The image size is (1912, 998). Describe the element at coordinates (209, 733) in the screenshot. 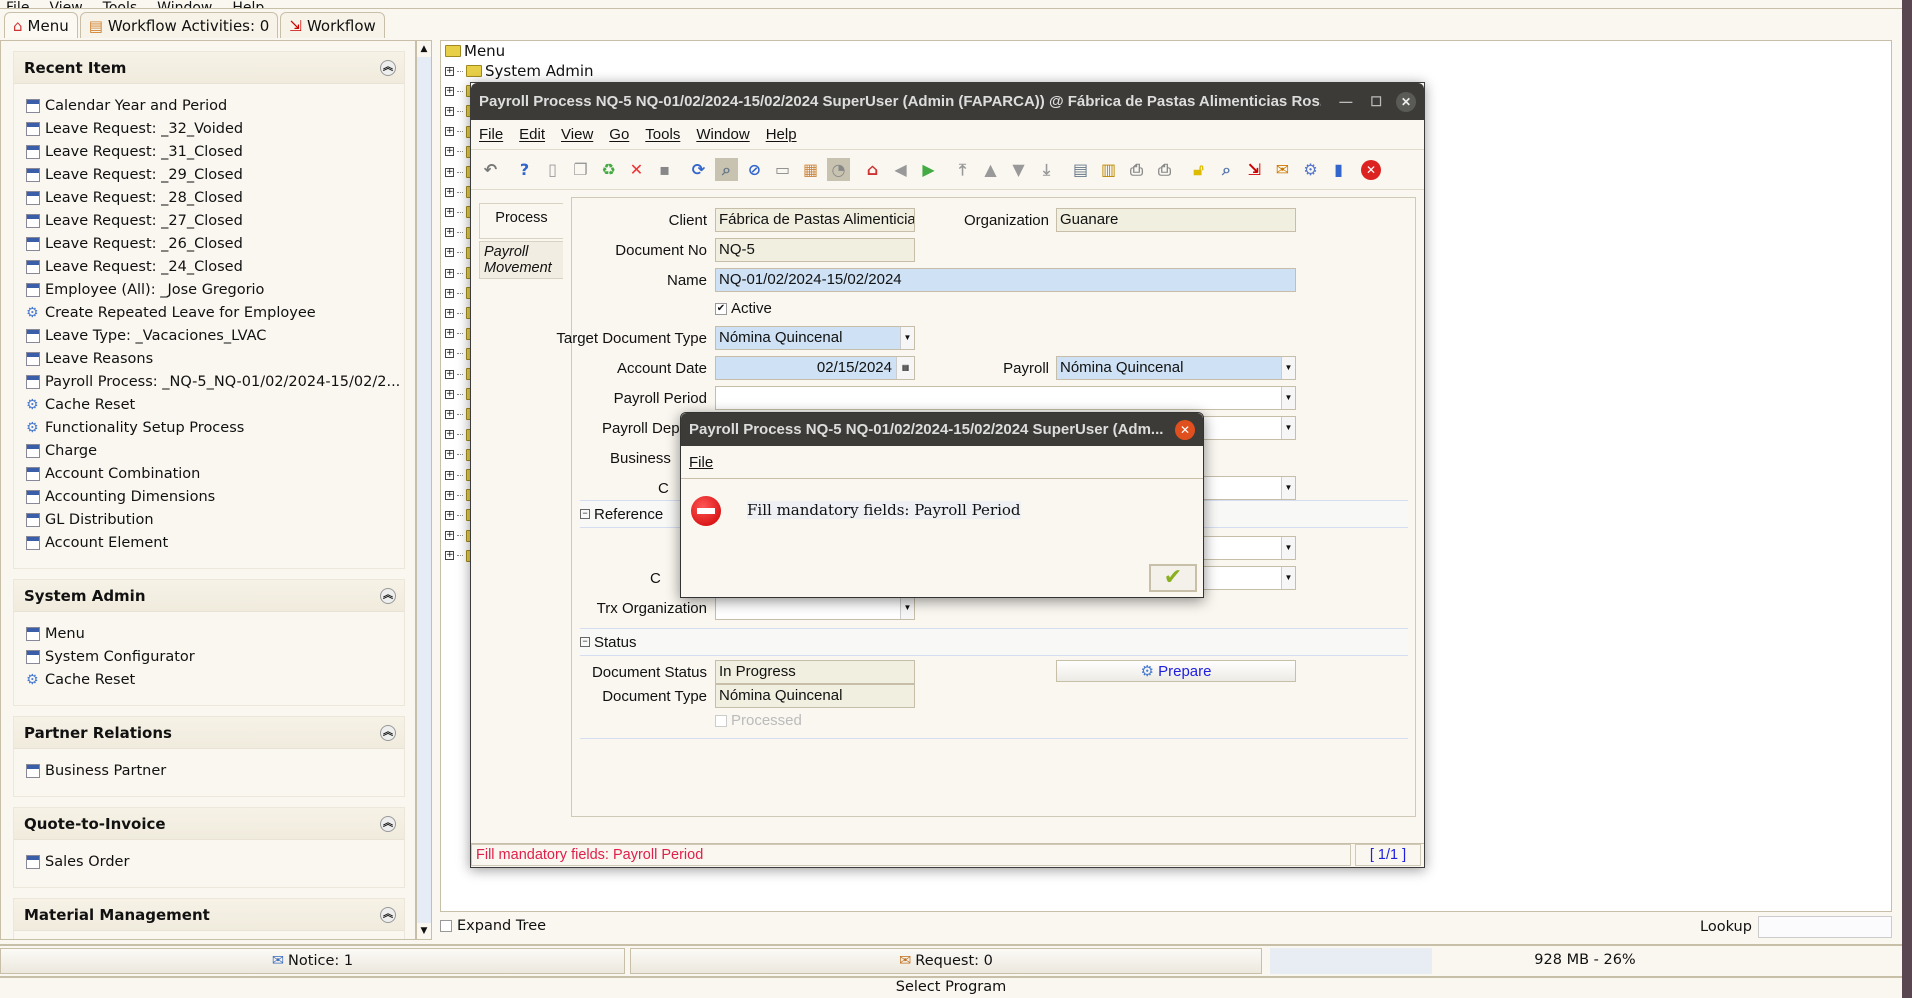

I see `section-header: Partner Relations ︽` at that location.